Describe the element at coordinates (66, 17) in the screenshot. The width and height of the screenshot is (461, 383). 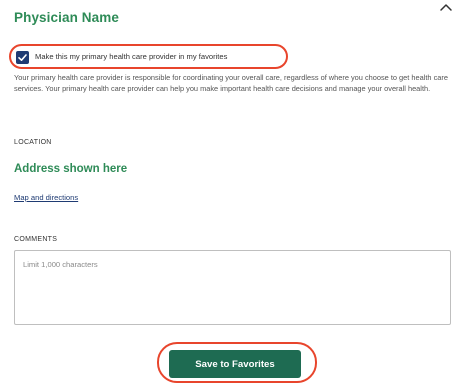
I see `physician-name: Physician Name` at that location.